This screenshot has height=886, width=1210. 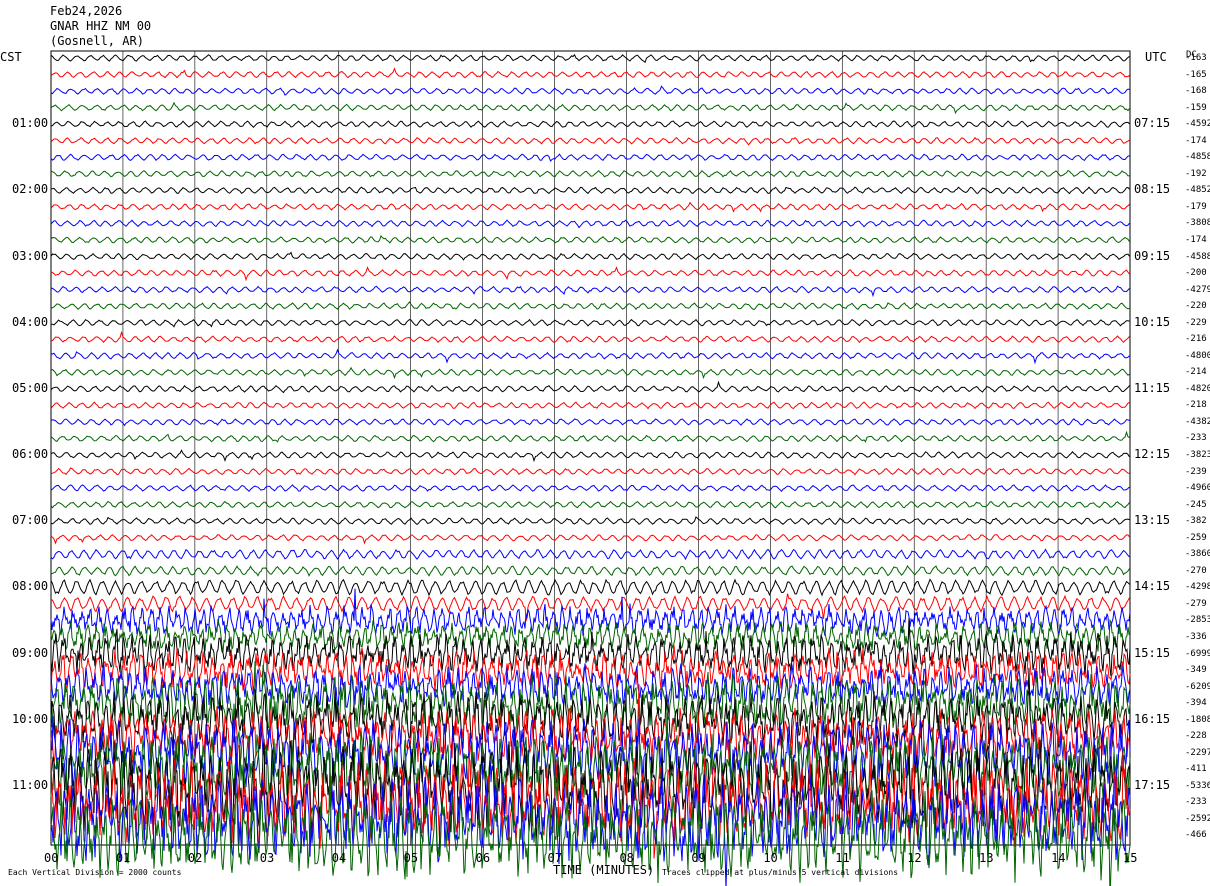 What do you see at coordinates (51, 858) in the screenshot?
I see `x-tick-label: 00` at bounding box center [51, 858].